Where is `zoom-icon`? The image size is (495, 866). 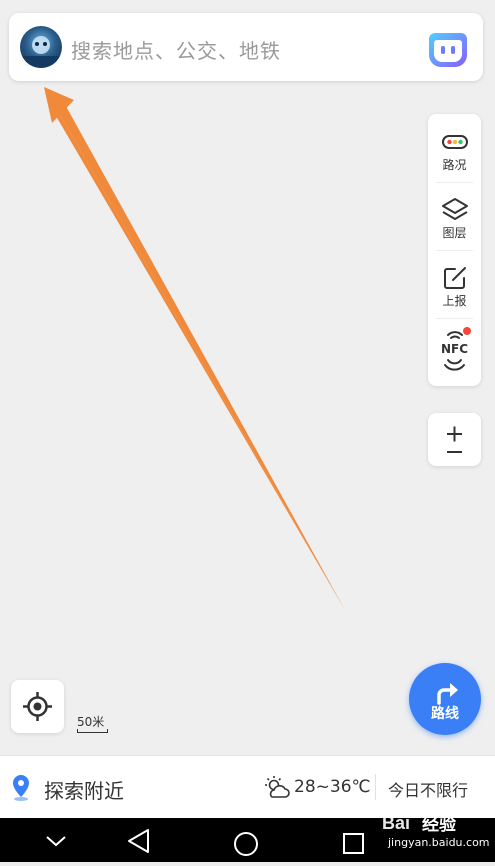
zoom-icon is located at coordinates (454, 439).